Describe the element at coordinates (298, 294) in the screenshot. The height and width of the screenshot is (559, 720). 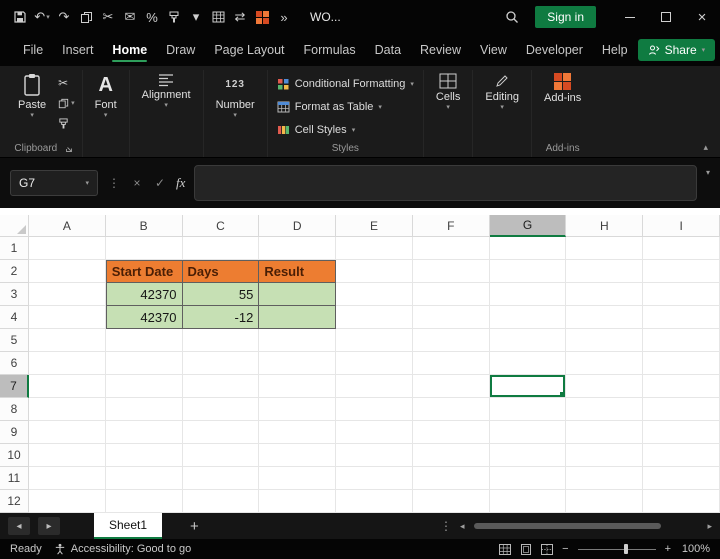
I see `cell-D3` at that location.